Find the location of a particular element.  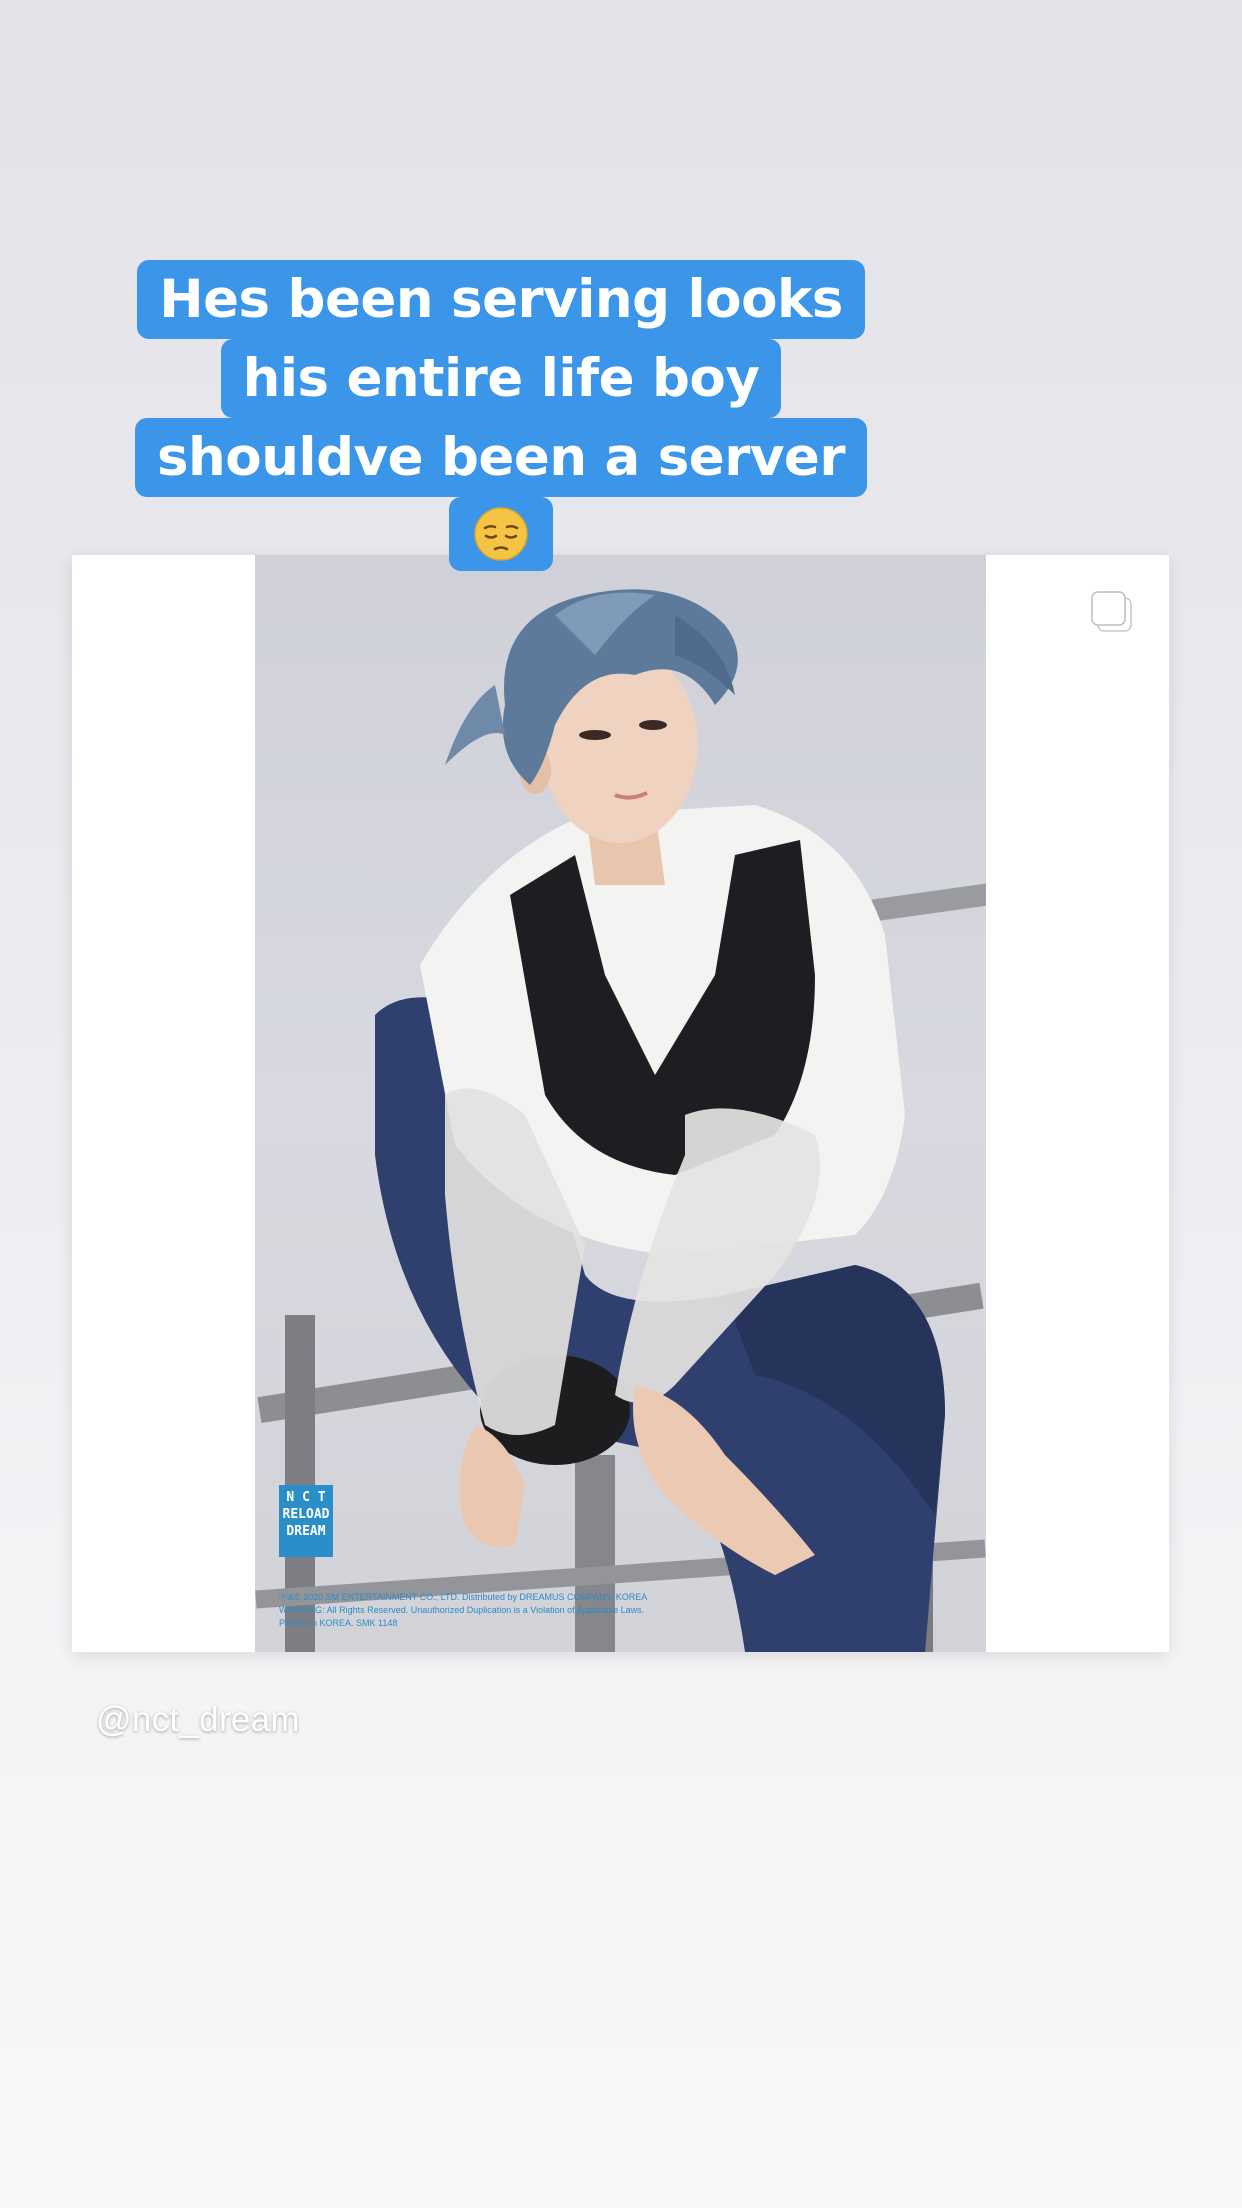

copyright-line: Printed in KOREA. SMK 1148 is located at coordinates (338, 1623).